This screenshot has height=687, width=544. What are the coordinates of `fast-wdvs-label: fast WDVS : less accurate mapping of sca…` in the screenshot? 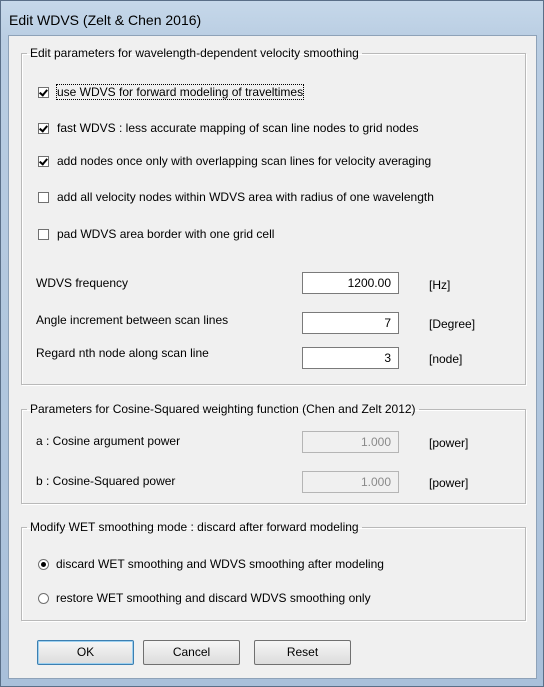 It's located at (238, 128).